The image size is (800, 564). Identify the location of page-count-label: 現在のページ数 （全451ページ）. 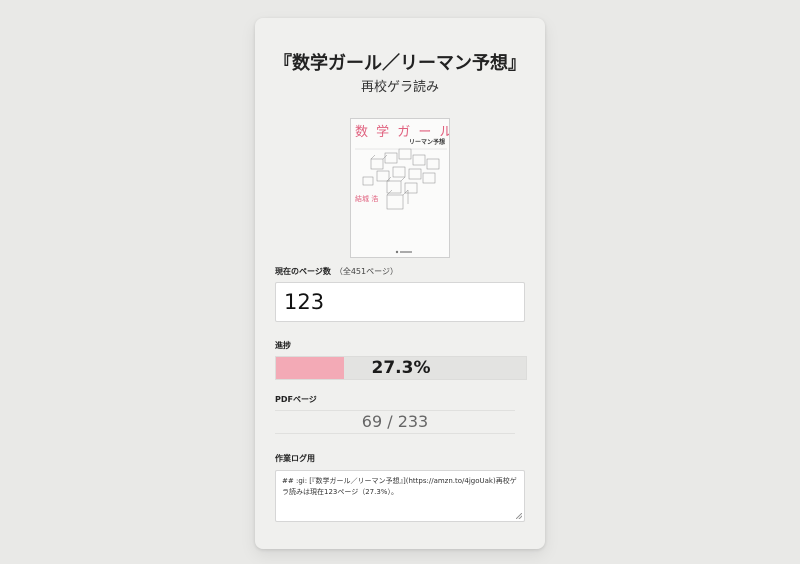
(336, 271).